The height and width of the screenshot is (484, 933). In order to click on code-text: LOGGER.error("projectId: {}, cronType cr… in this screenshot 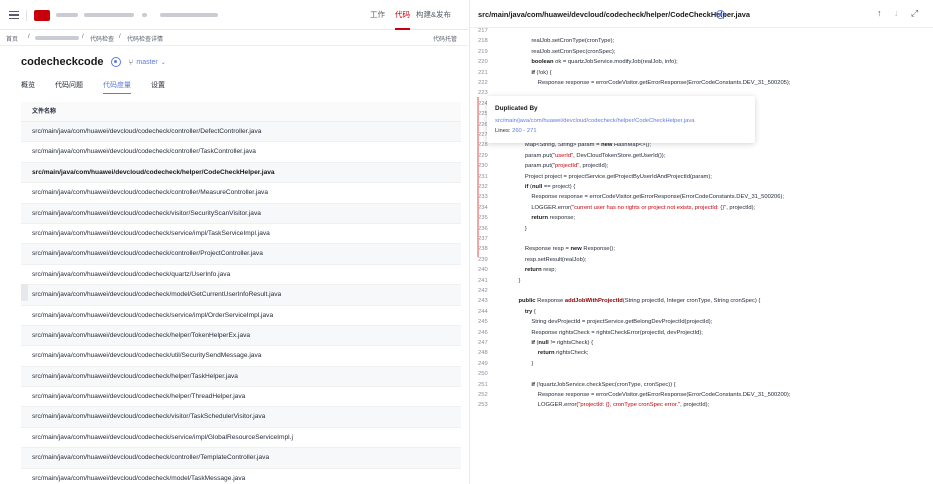, I will do `click(611, 405)`.